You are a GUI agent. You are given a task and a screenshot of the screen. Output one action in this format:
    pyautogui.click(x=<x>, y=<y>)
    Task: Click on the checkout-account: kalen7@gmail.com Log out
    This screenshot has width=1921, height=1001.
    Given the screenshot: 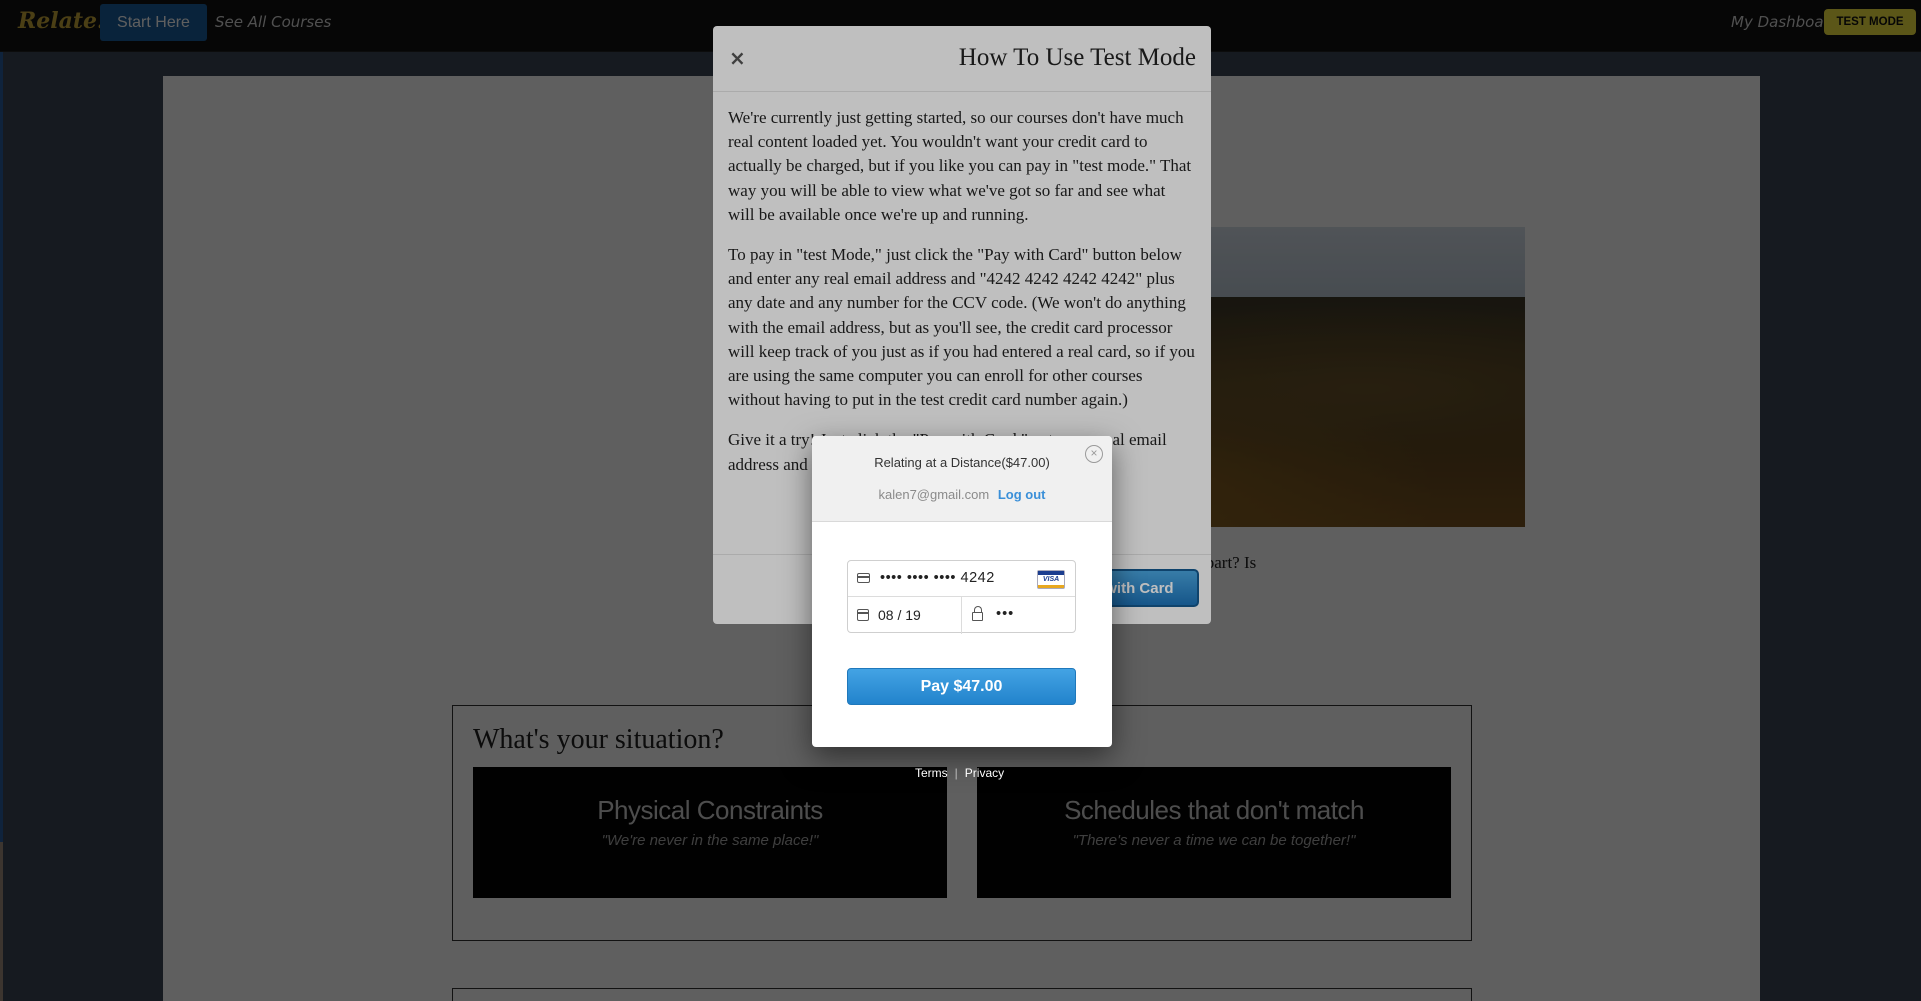 What is the action you would take?
    pyautogui.click(x=962, y=494)
    